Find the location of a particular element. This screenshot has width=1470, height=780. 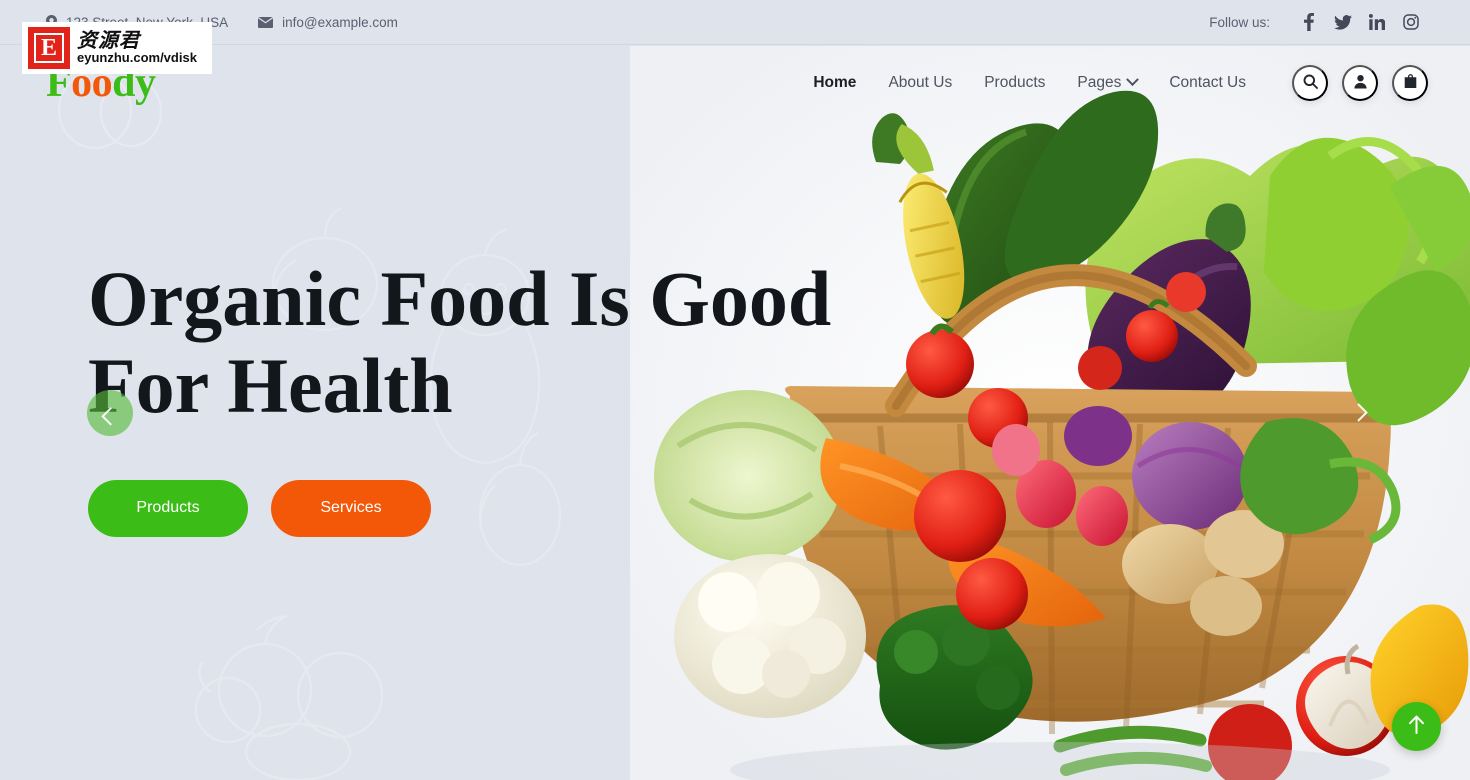

cart-button is located at coordinates (1410, 82).